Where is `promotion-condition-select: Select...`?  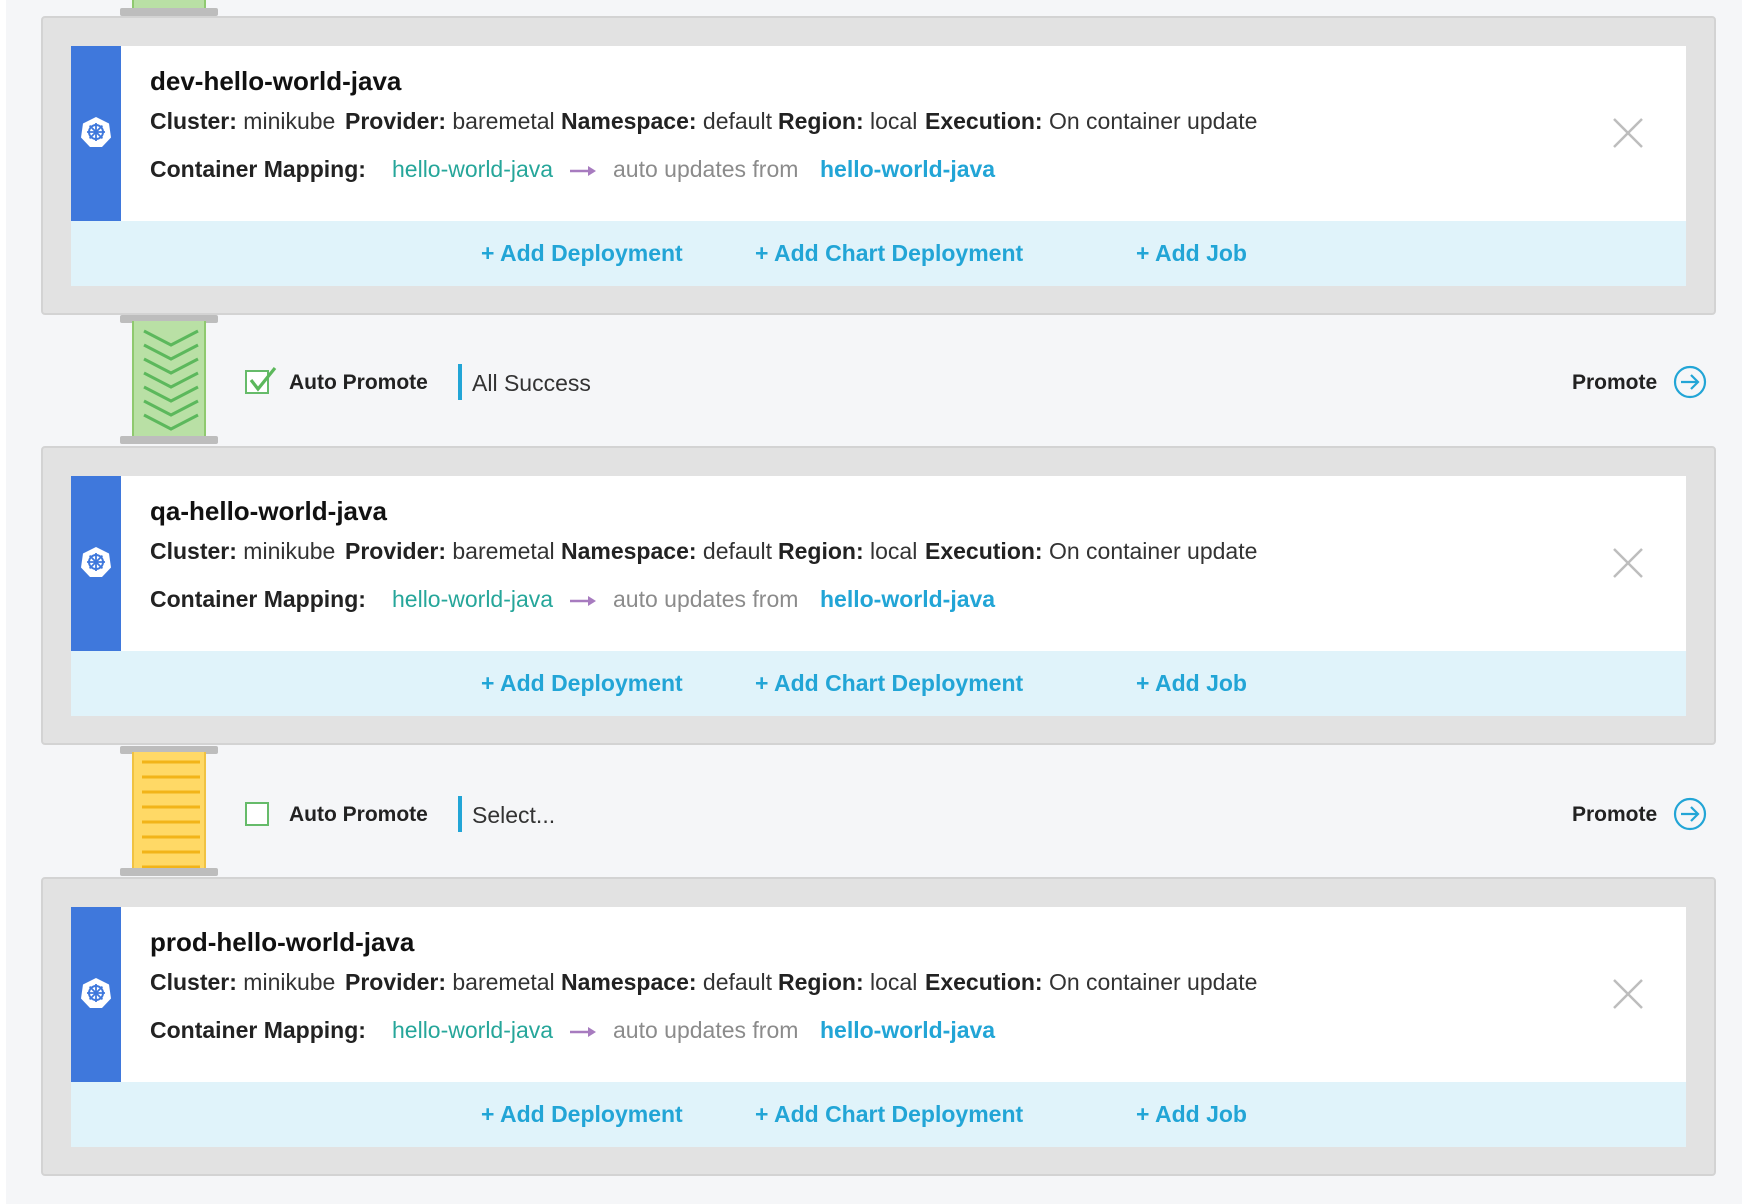
promotion-condition-select: Select... is located at coordinates (513, 815).